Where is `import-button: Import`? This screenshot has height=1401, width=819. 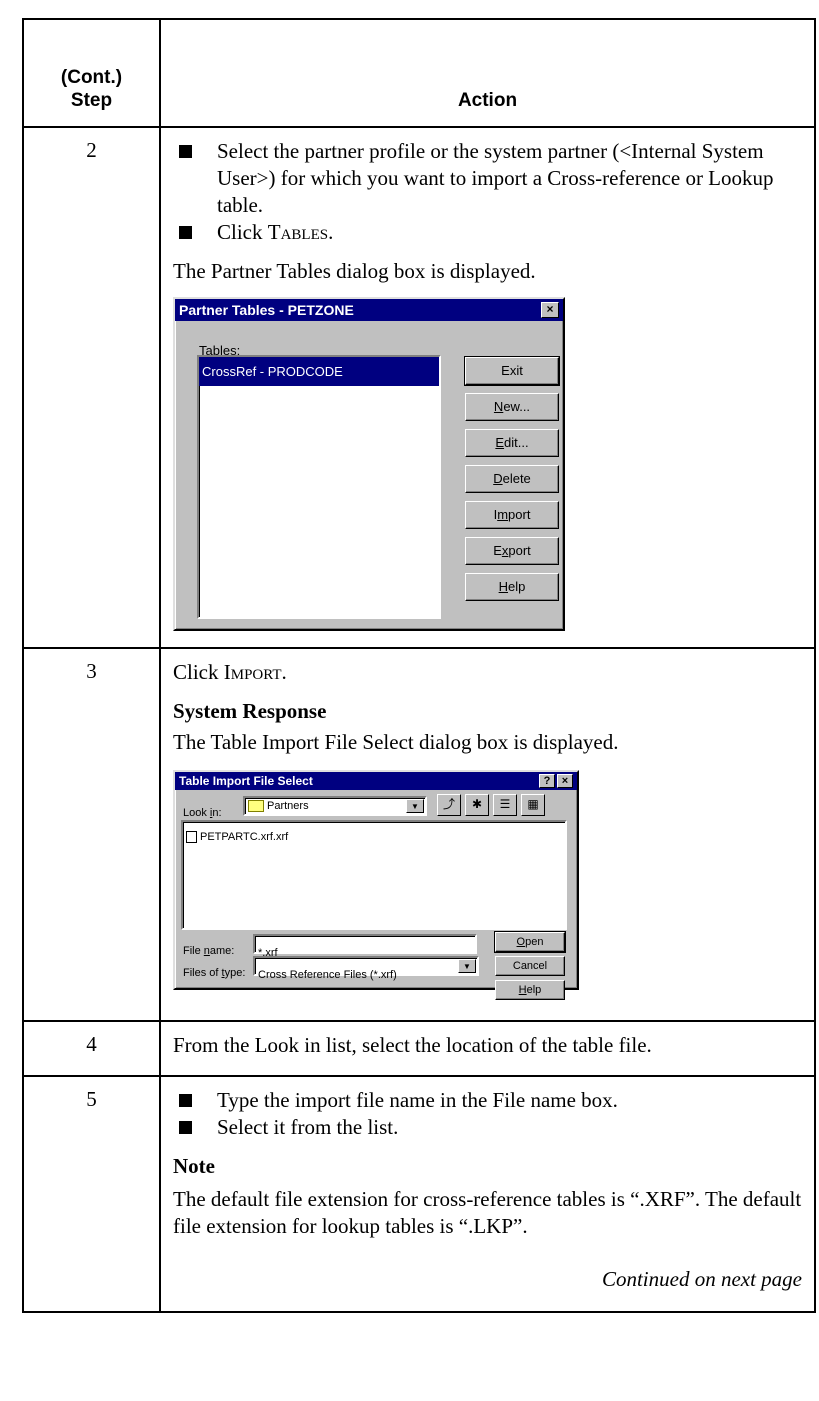 import-button: Import is located at coordinates (512, 515).